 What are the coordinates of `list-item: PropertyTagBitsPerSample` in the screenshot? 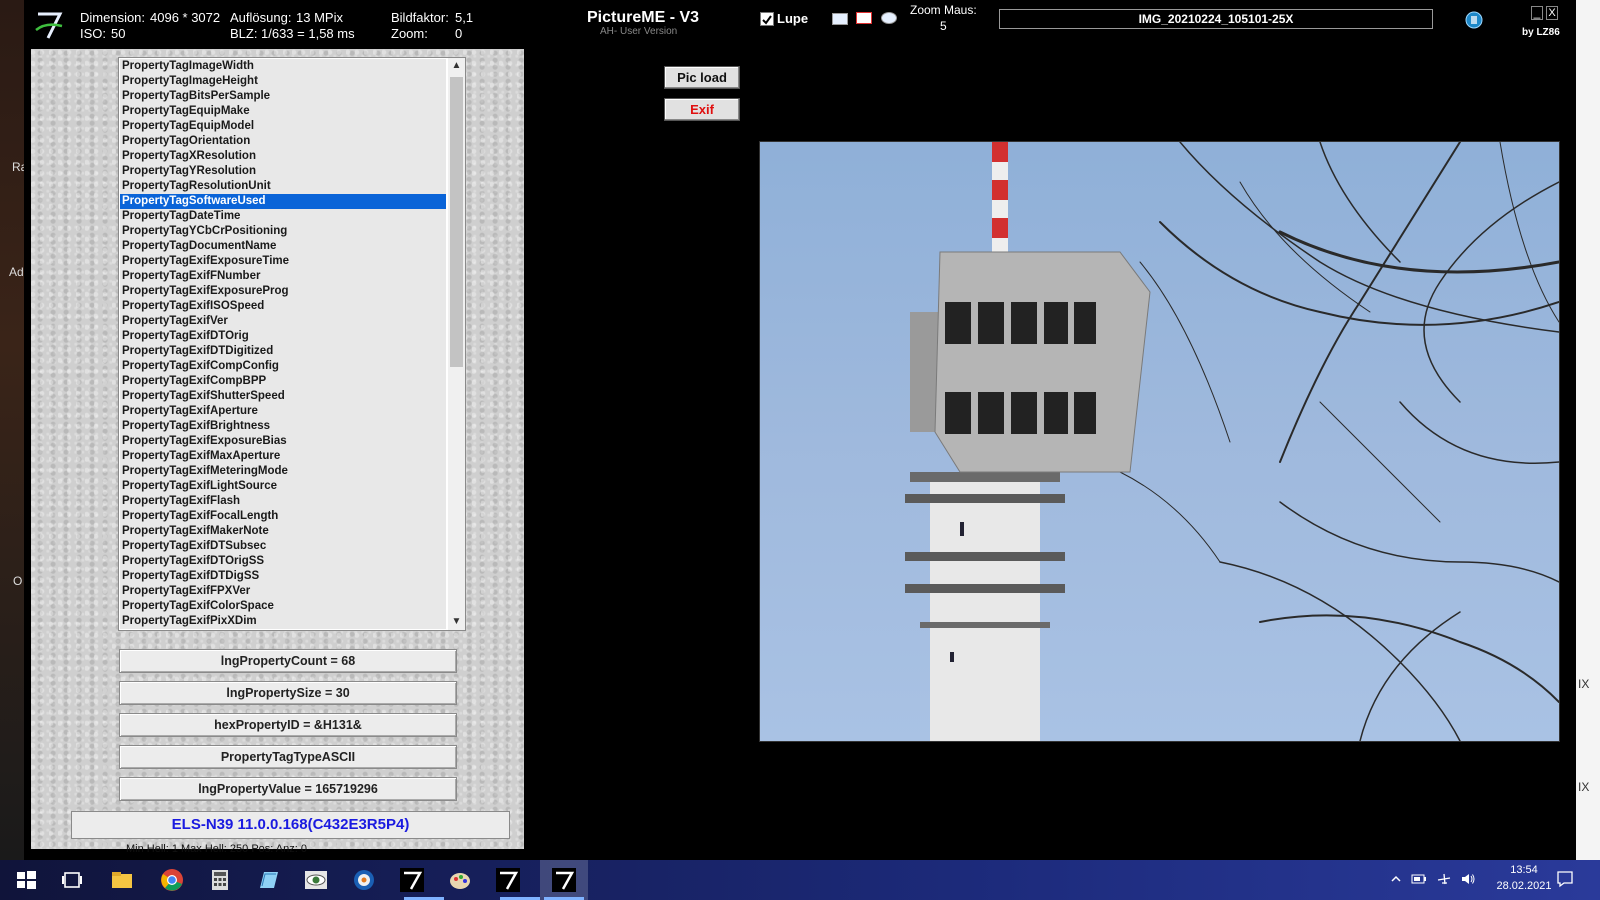 It's located at (283, 96).